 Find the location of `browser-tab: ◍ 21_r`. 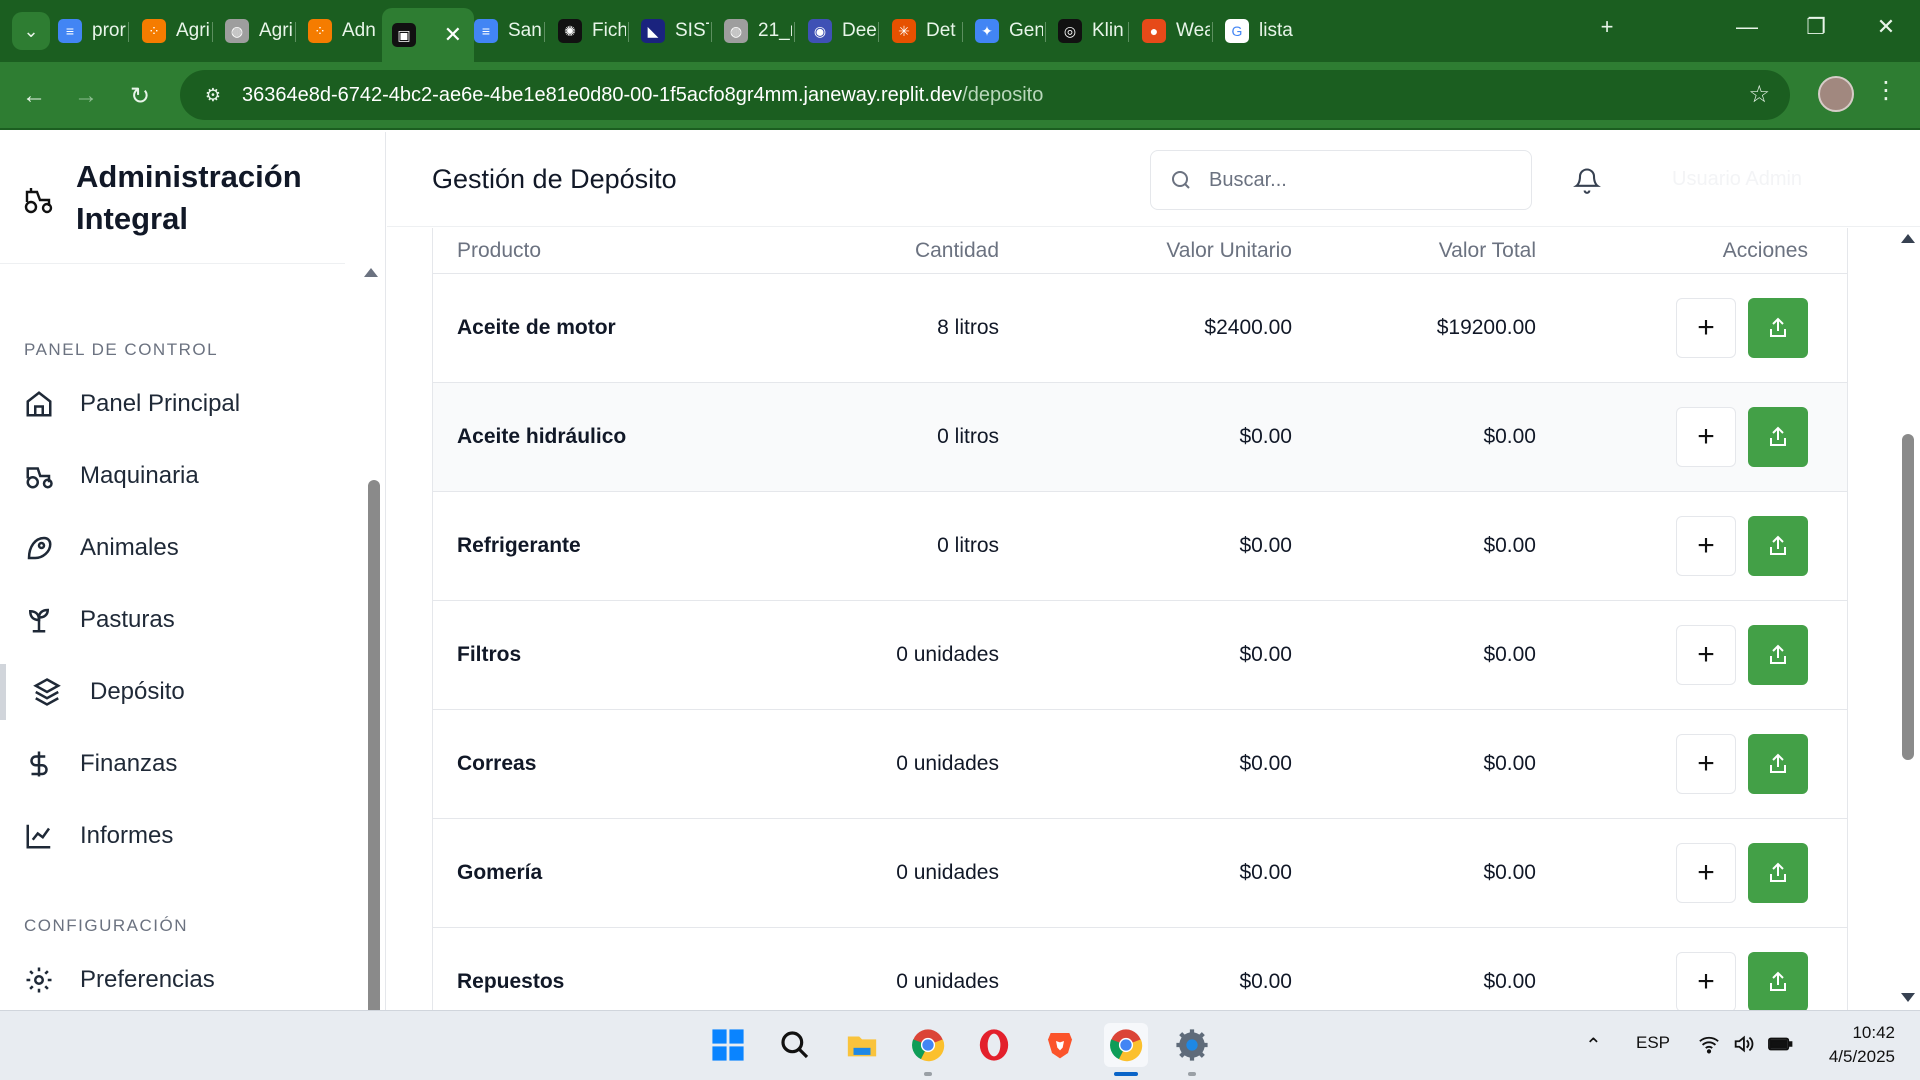

browser-tab: ◍ 21_r is located at coordinates (753, 31).